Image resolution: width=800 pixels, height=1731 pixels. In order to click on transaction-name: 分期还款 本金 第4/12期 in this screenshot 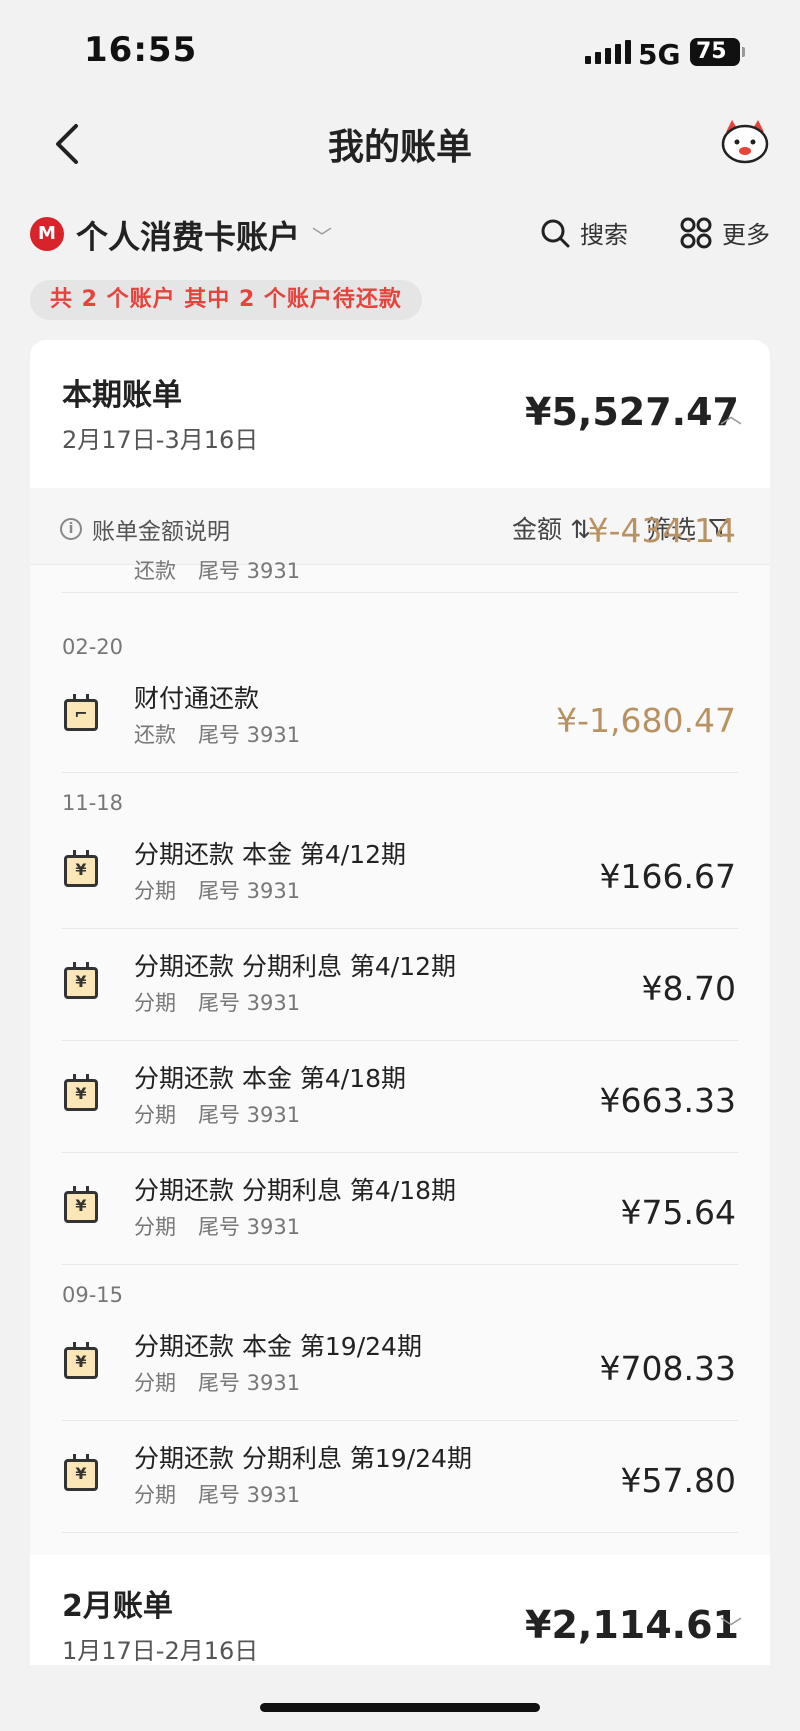, I will do `click(270, 854)`.